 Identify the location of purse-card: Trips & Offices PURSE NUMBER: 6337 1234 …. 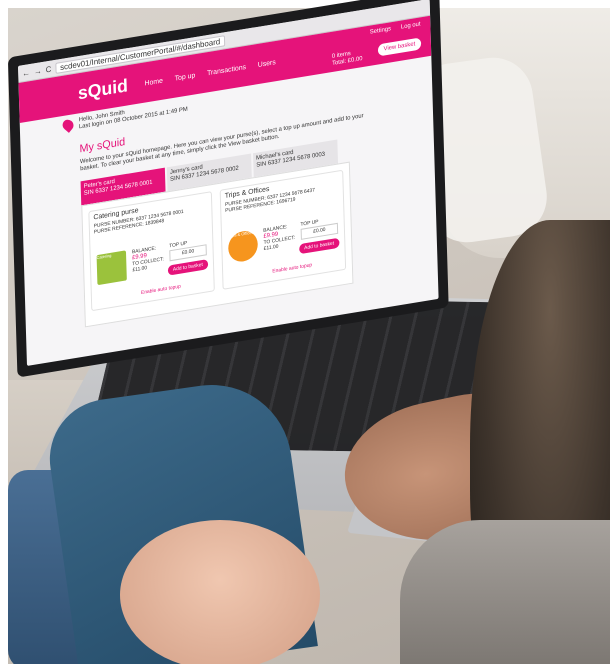
(283, 229).